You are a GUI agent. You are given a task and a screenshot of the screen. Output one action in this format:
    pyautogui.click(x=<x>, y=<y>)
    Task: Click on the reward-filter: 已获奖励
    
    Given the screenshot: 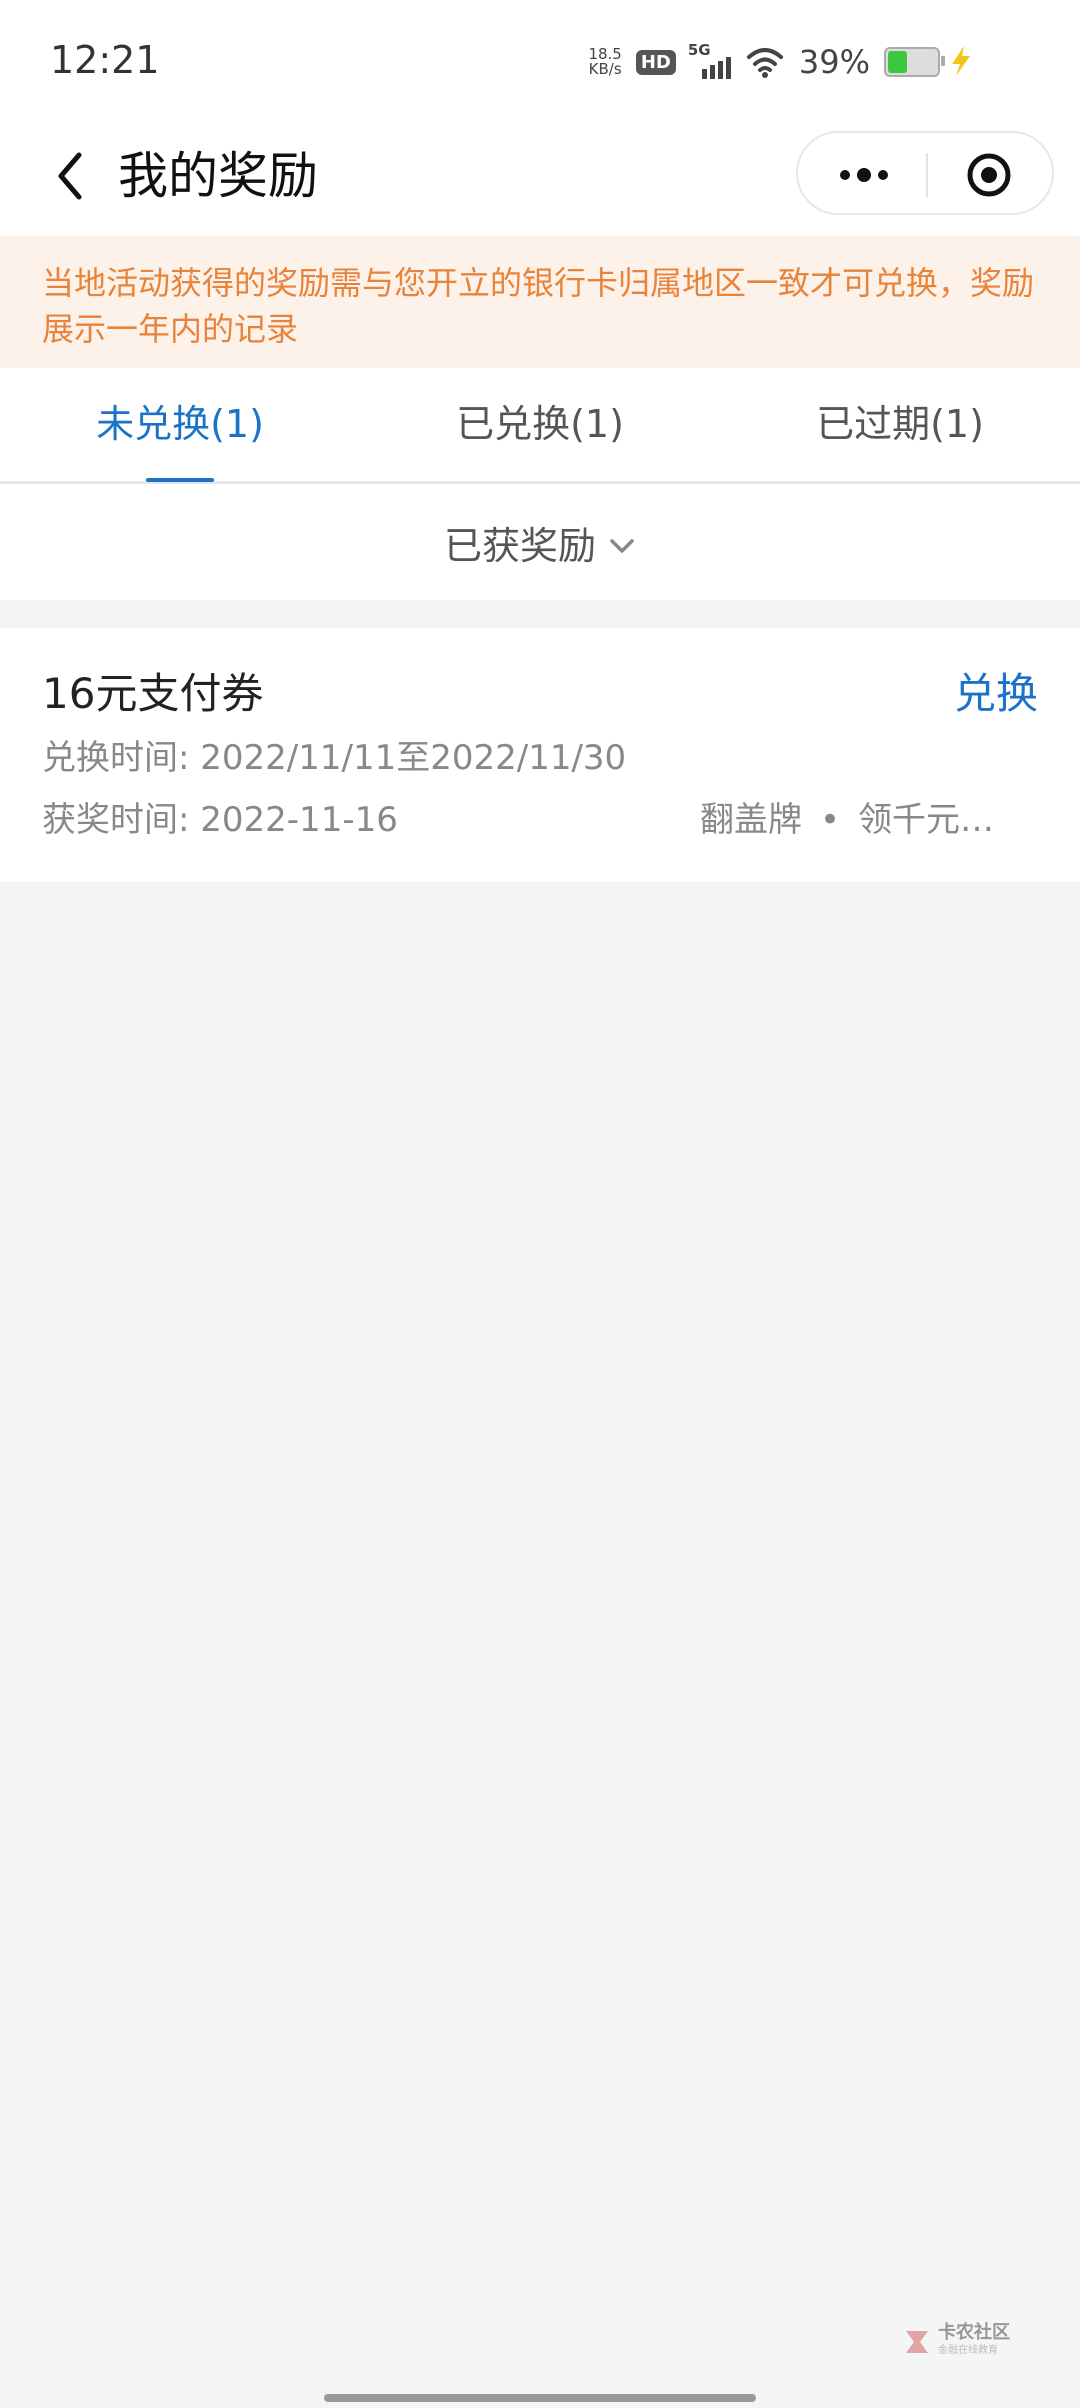 What is the action you would take?
    pyautogui.click(x=540, y=542)
    